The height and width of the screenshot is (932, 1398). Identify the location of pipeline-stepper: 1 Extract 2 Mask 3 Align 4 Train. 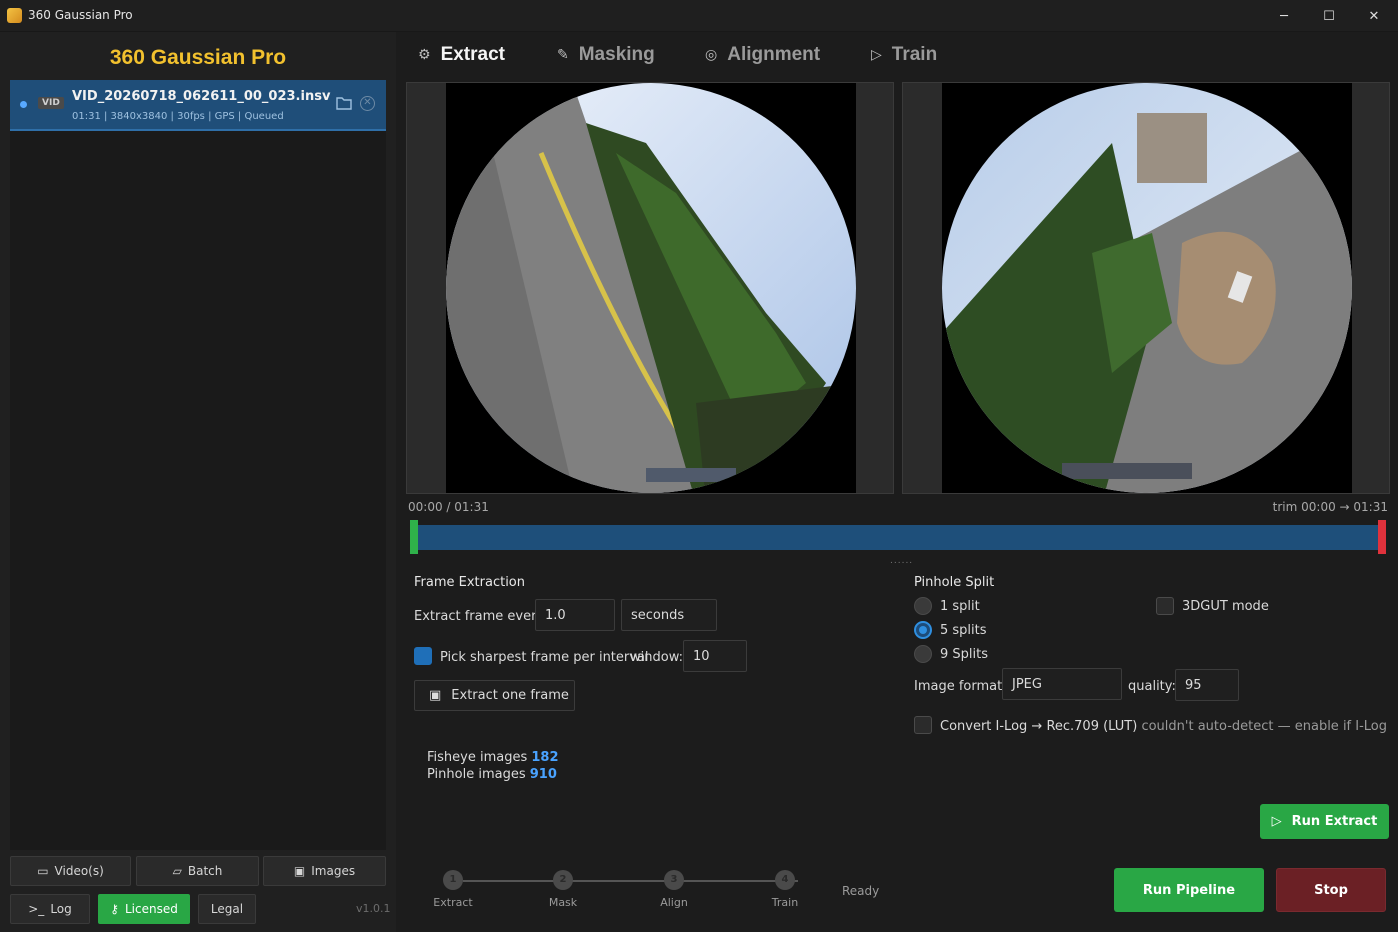
(620, 891).